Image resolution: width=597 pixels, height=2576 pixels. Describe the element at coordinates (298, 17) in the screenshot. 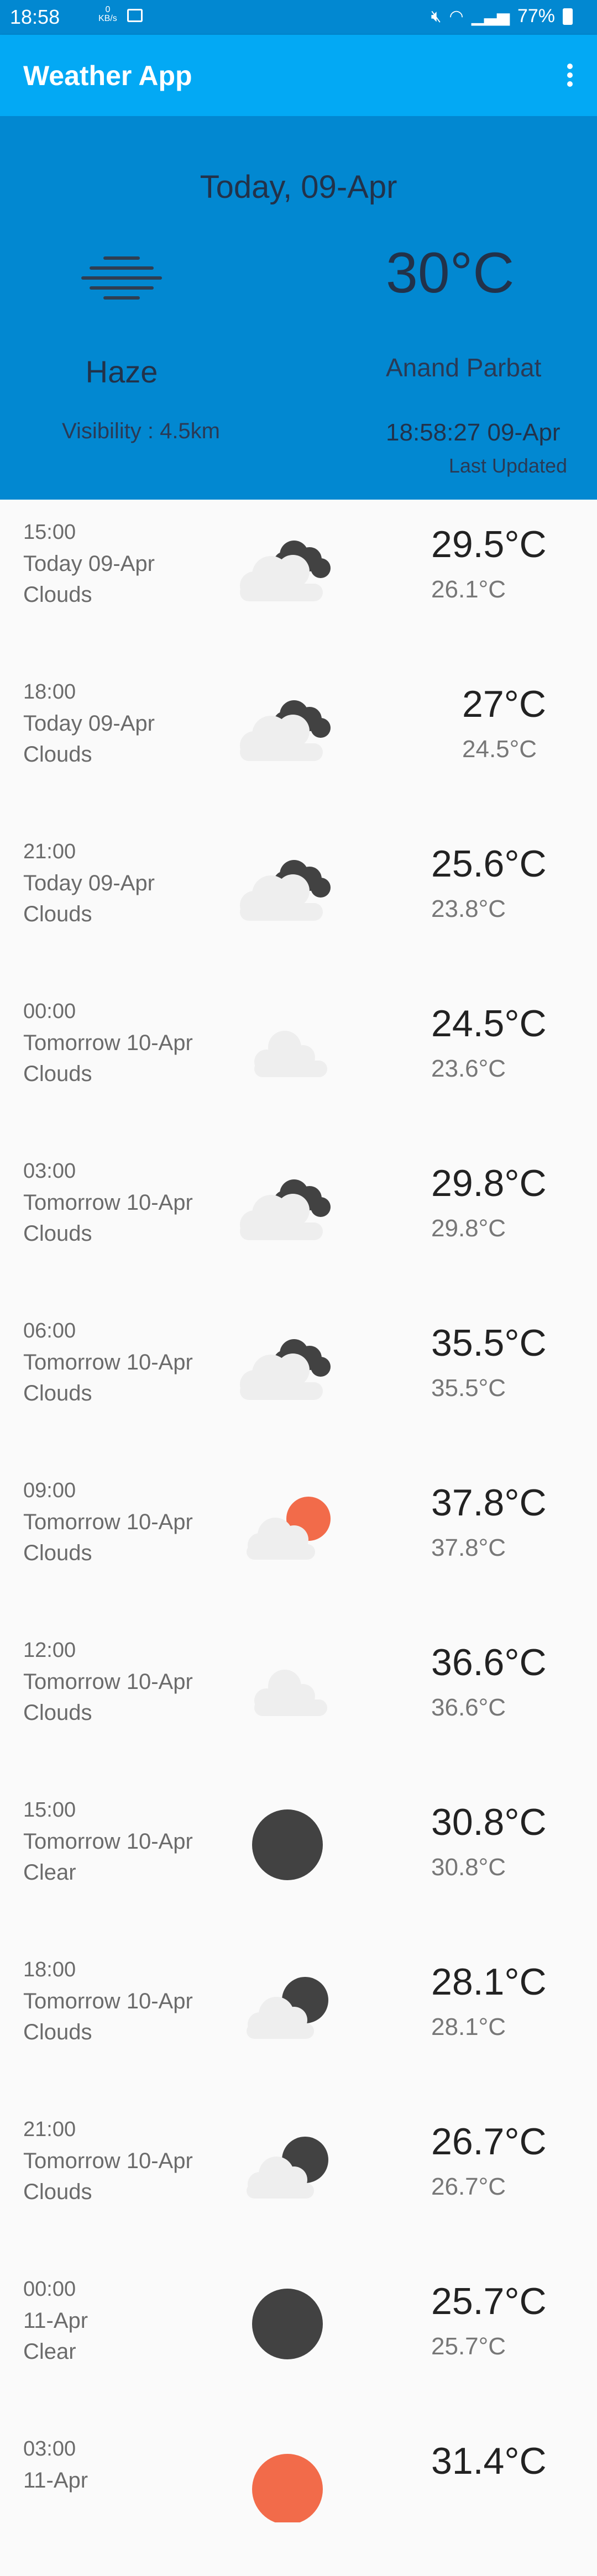

I see `status-bar: 18:58 0 KB/s 🔇︎ ◠ ▁▃▅ 77%` at that location.